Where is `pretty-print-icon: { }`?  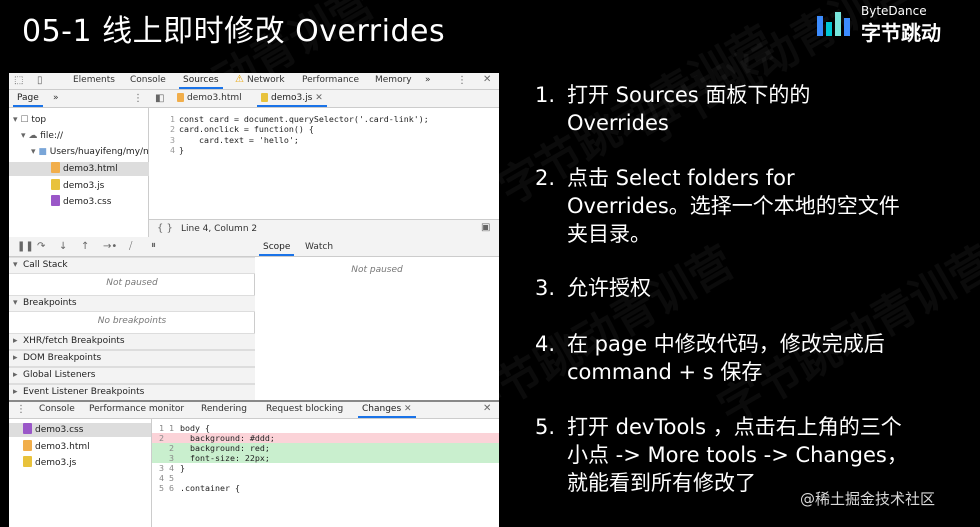
pretty-print-icon: { } is located at coordinates (165, 228).